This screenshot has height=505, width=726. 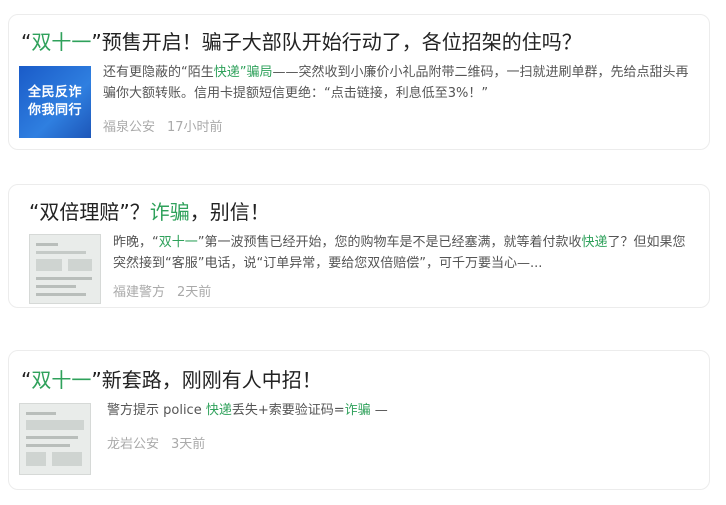 I want to click on title-text: ”新套路，刚刚有人中招！, so click(x=206, y=380).